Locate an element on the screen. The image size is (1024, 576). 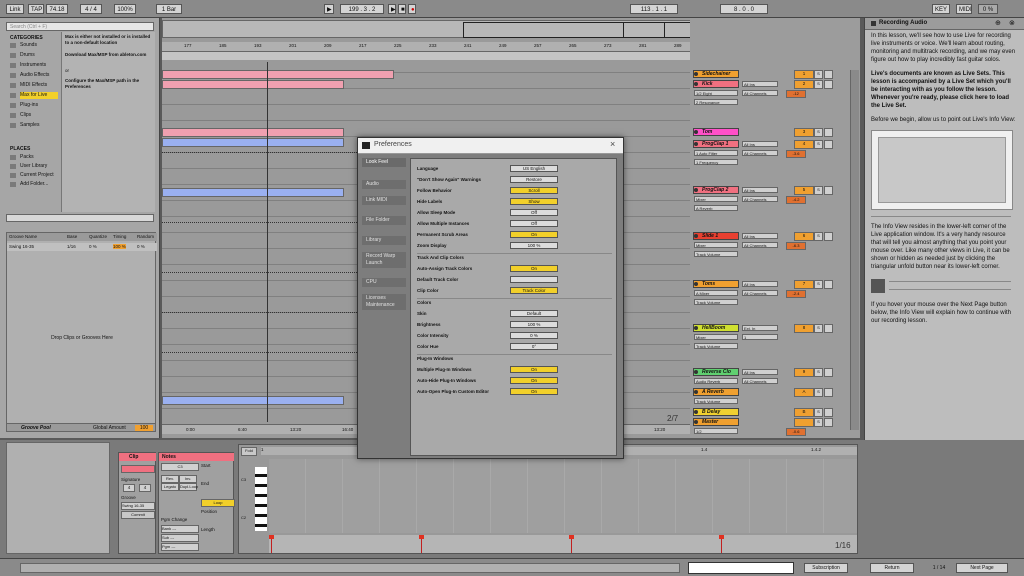
device-chooser: Mixer is located at coordinates (716, 199).